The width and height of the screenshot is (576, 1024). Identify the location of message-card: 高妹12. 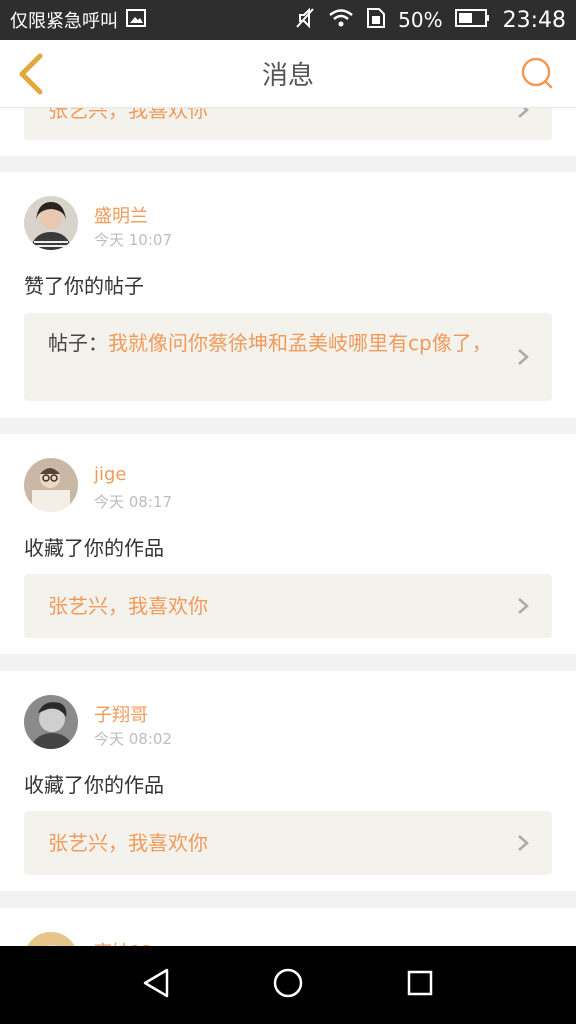
(288, 927).